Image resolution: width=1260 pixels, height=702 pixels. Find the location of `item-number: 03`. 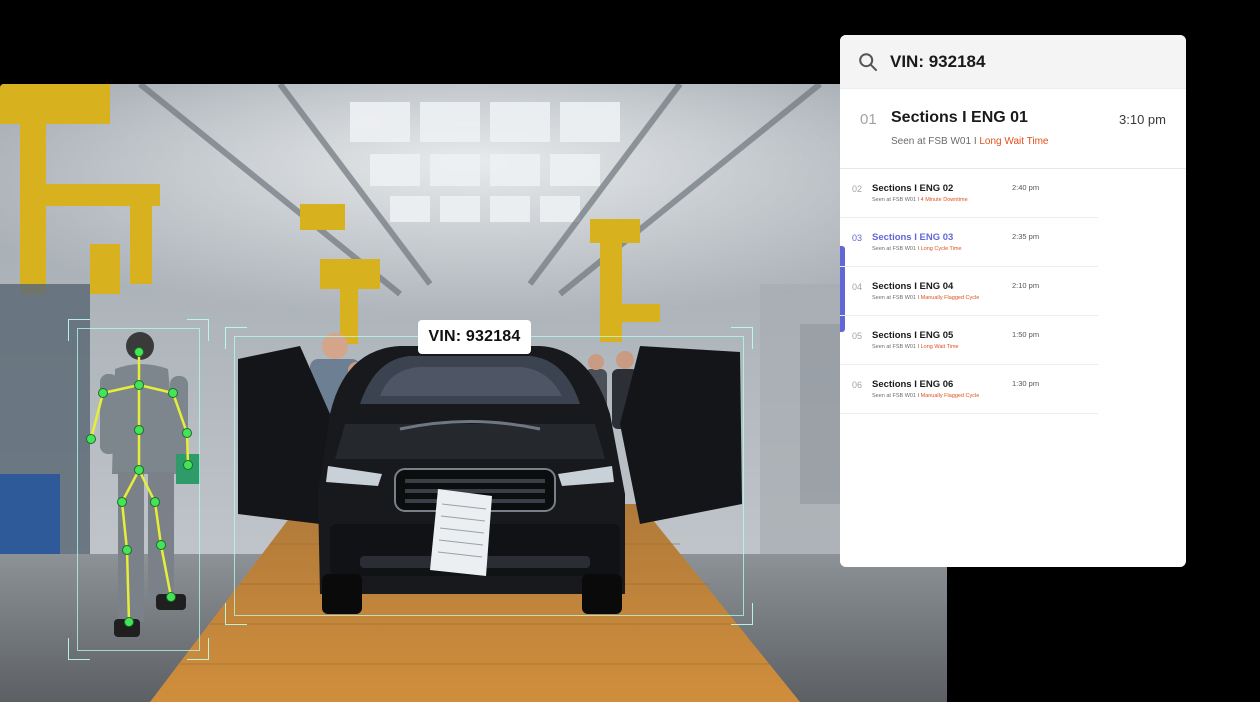

item-number: 03 is located at coordinates (857, 238).